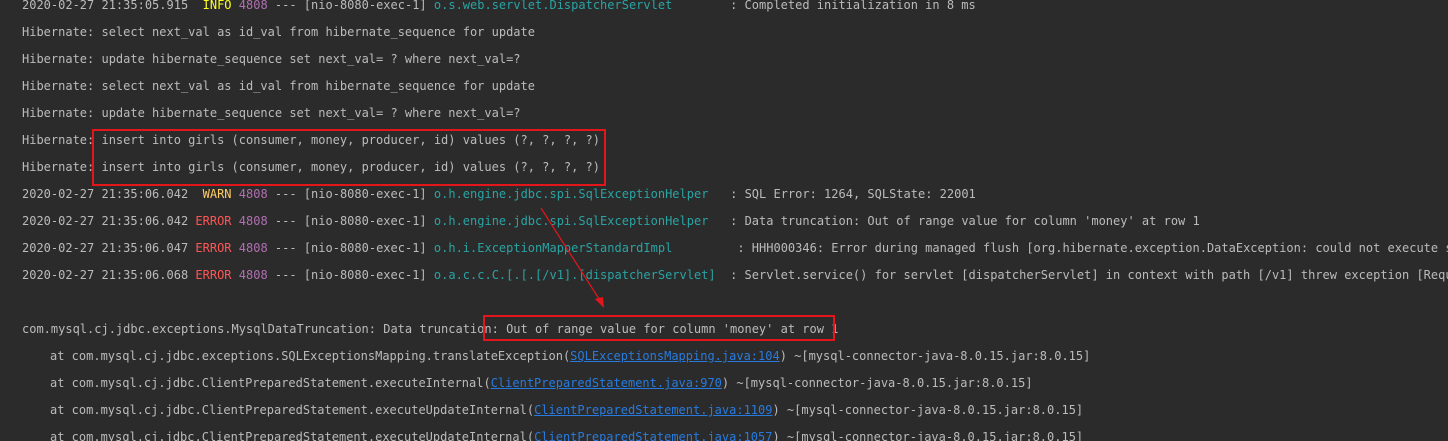  I want to click on annotation-arrow, so click(572, 257).